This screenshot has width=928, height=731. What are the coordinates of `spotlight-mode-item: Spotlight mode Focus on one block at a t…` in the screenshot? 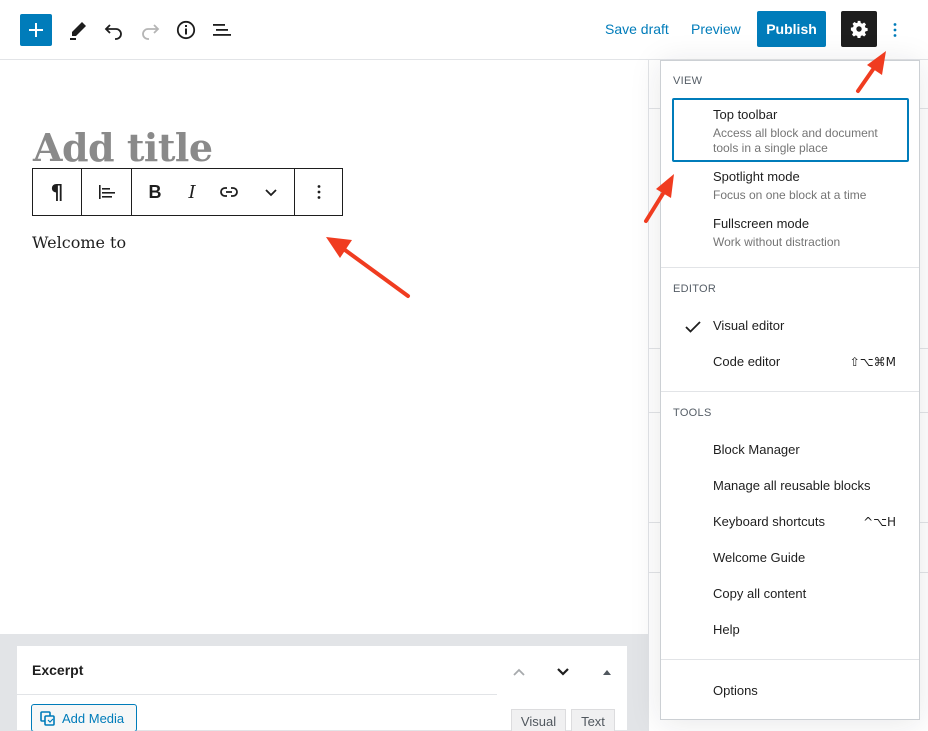 It's located at (790, 186).